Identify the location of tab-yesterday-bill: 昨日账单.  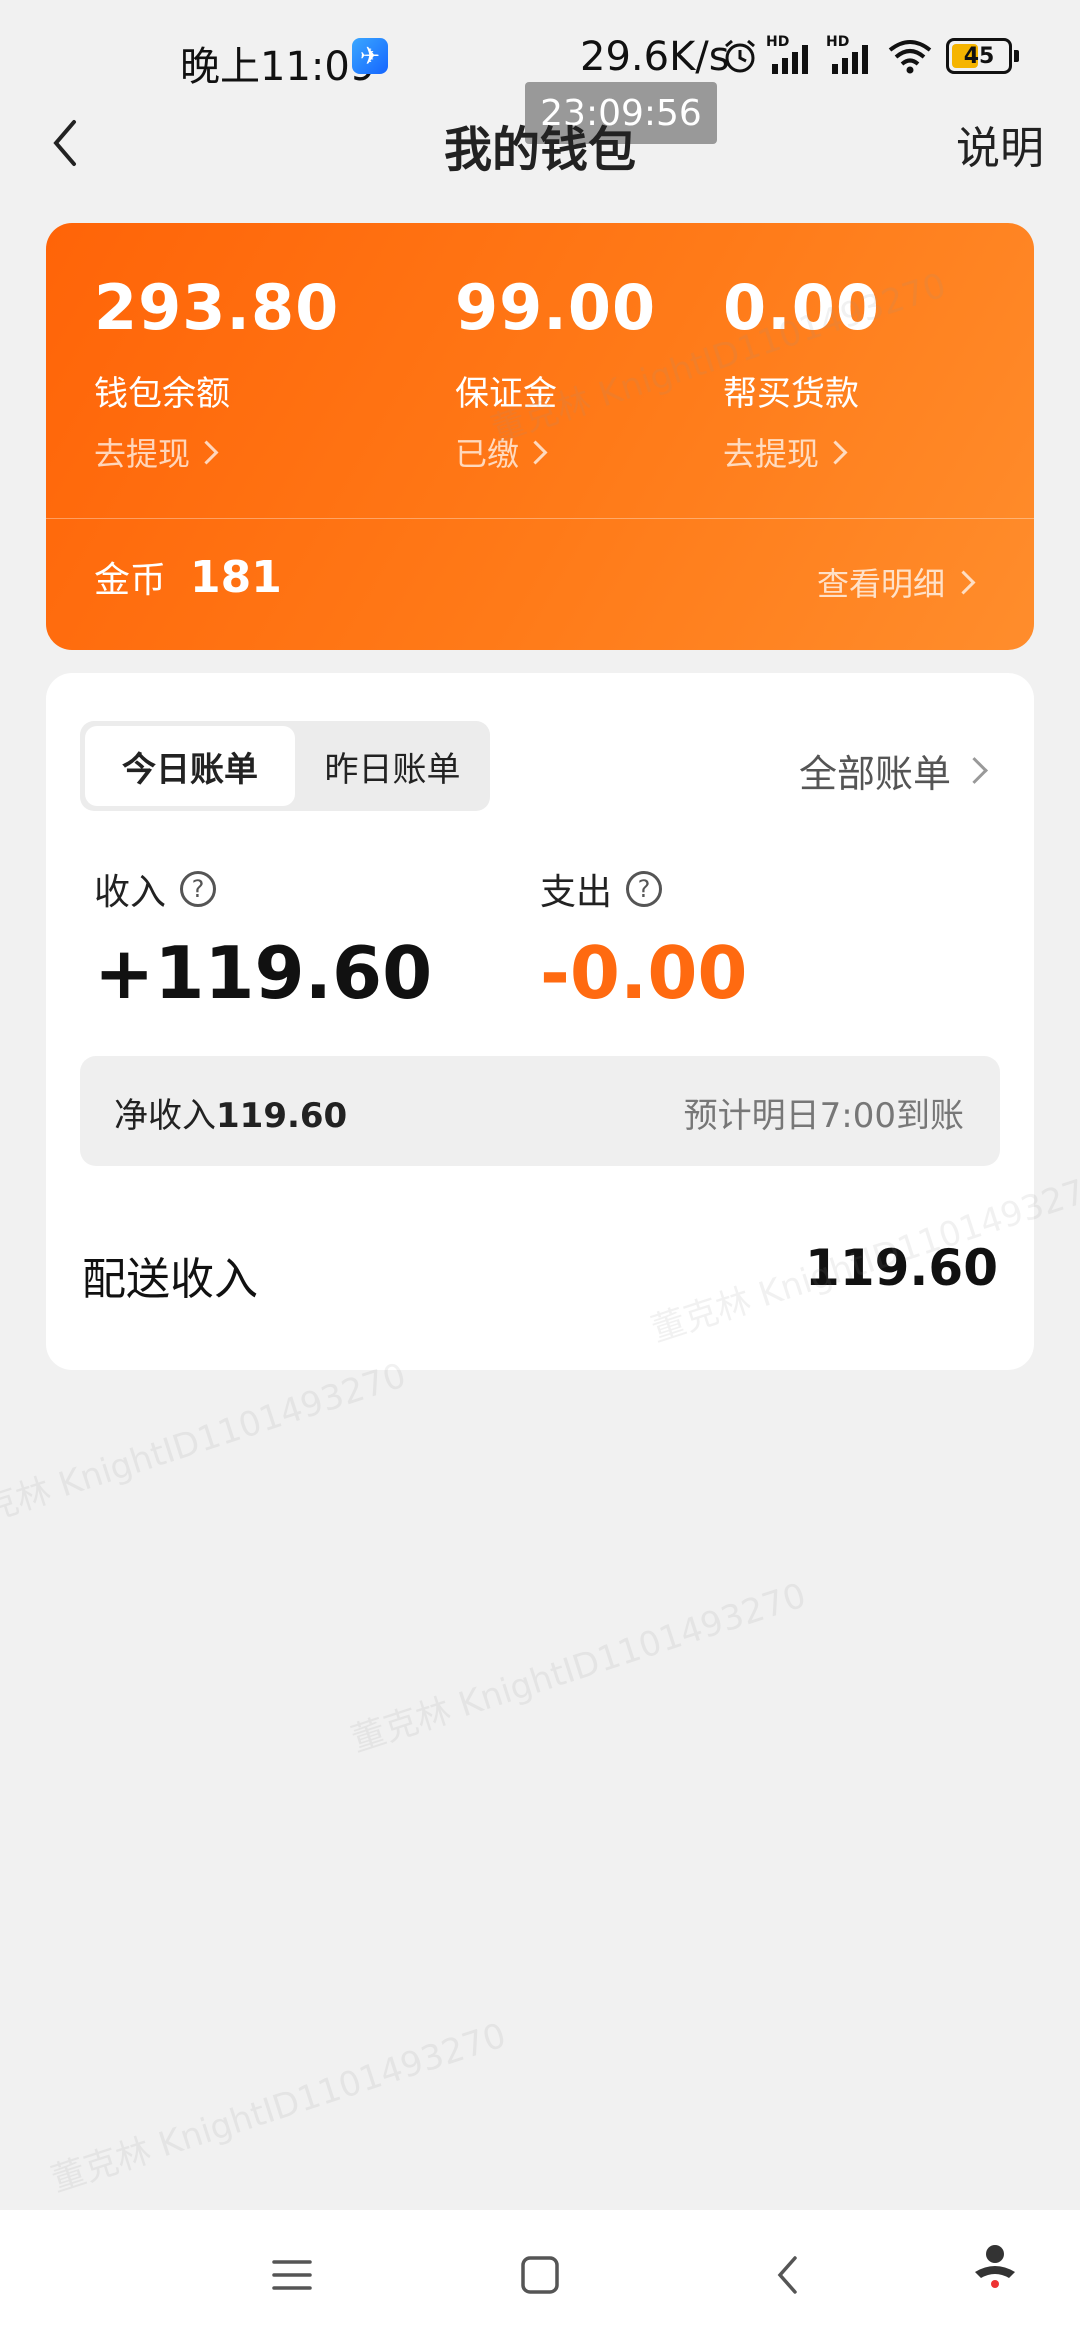
(392, 766).